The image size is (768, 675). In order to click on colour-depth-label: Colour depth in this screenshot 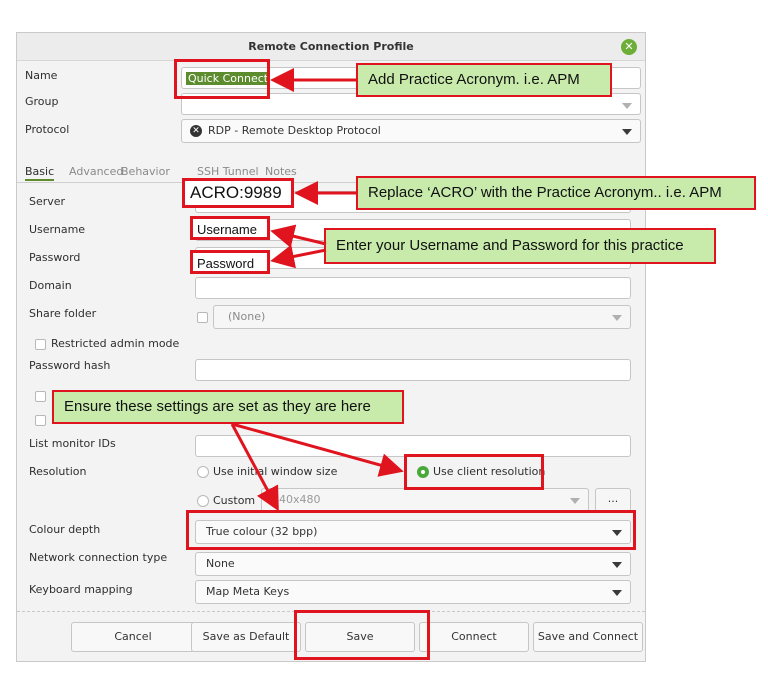, I will do `click(65, 529)`.